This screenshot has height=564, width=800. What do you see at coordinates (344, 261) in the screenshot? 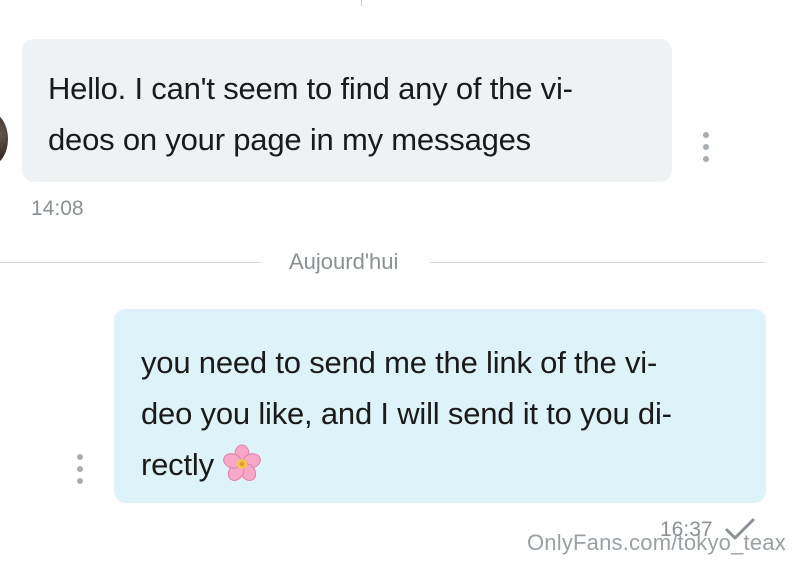
I see `date-divider-label: Aujourd'hui` at bounding box center [344, 261].